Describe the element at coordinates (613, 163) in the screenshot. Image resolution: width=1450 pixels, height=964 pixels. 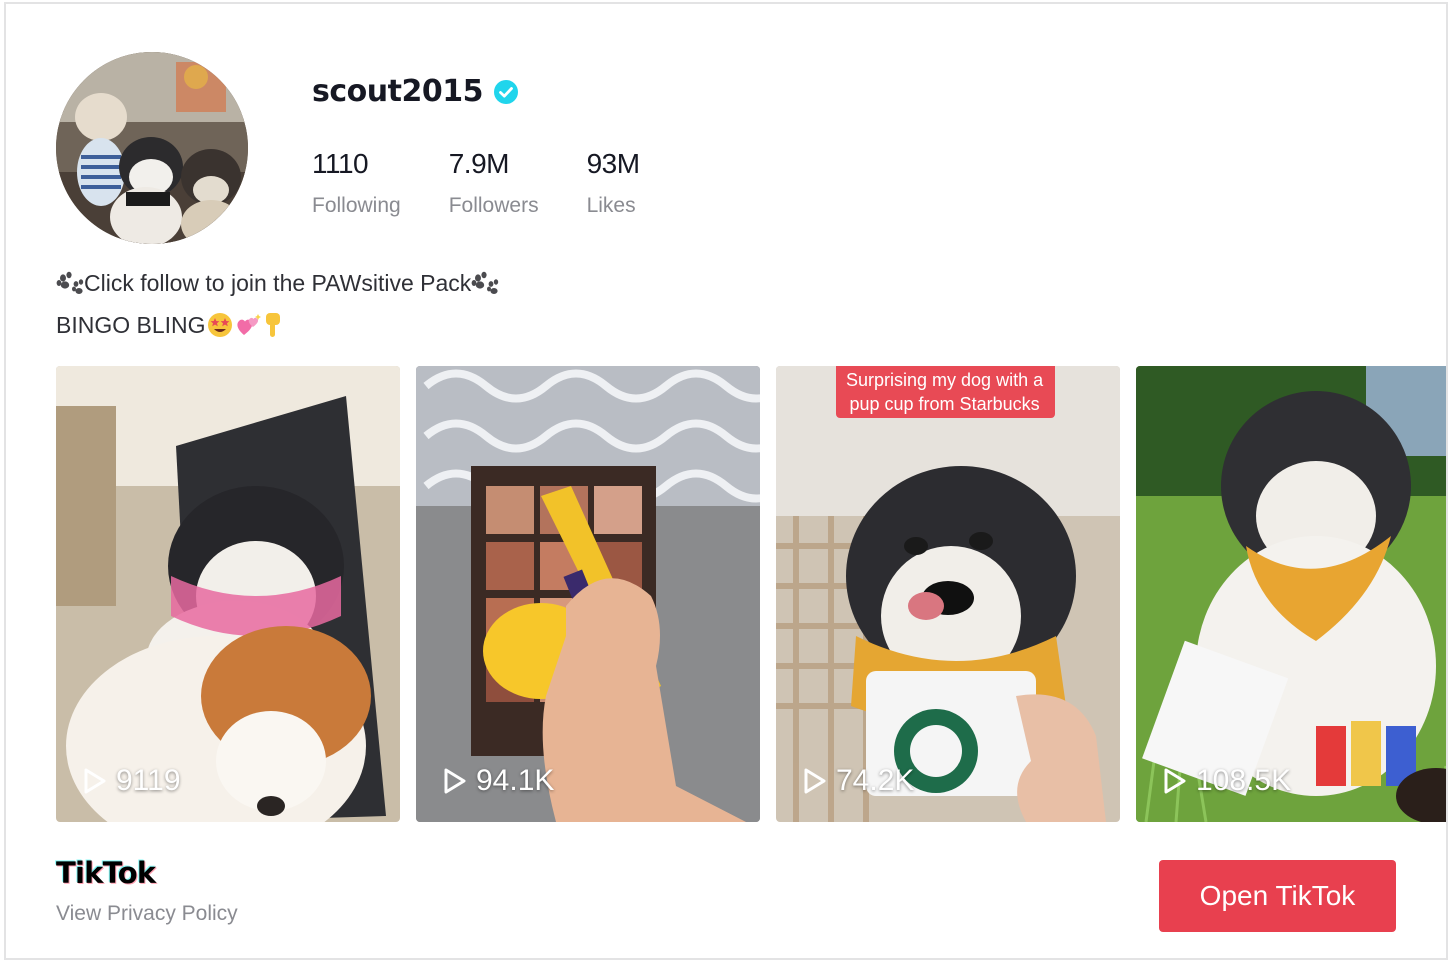
I see `stat-likes-value: 93M` at that location.